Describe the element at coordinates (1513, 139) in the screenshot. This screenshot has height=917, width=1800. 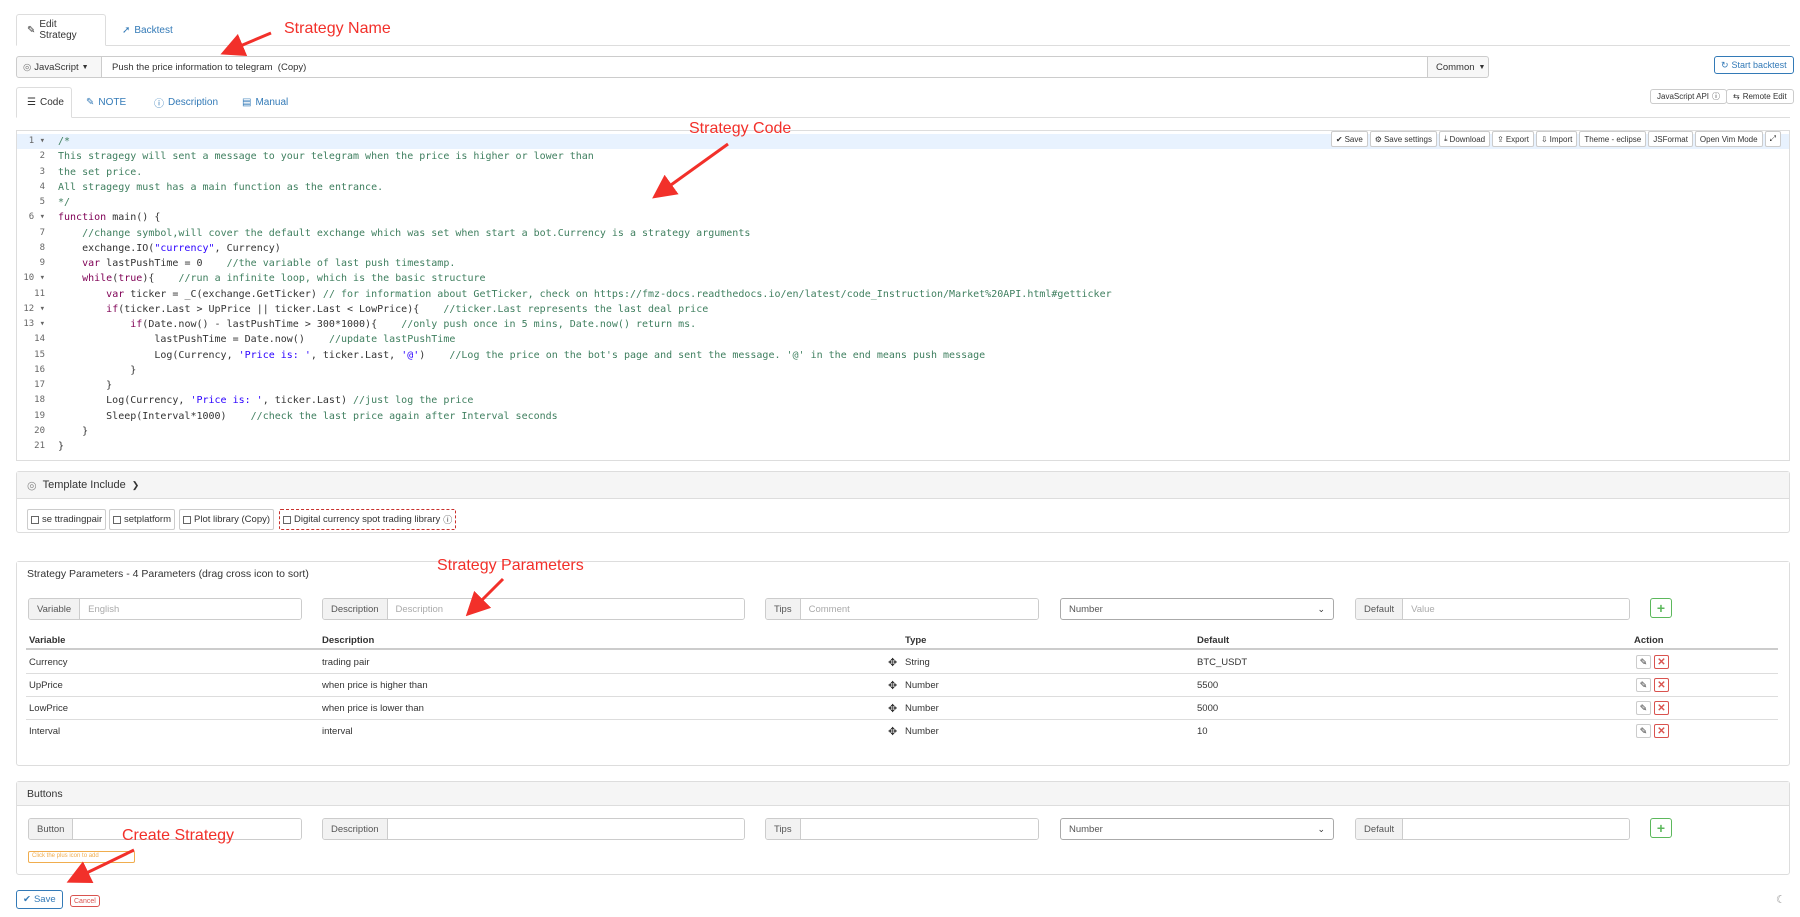
I see `export-button: ⇪ Export` at that location.